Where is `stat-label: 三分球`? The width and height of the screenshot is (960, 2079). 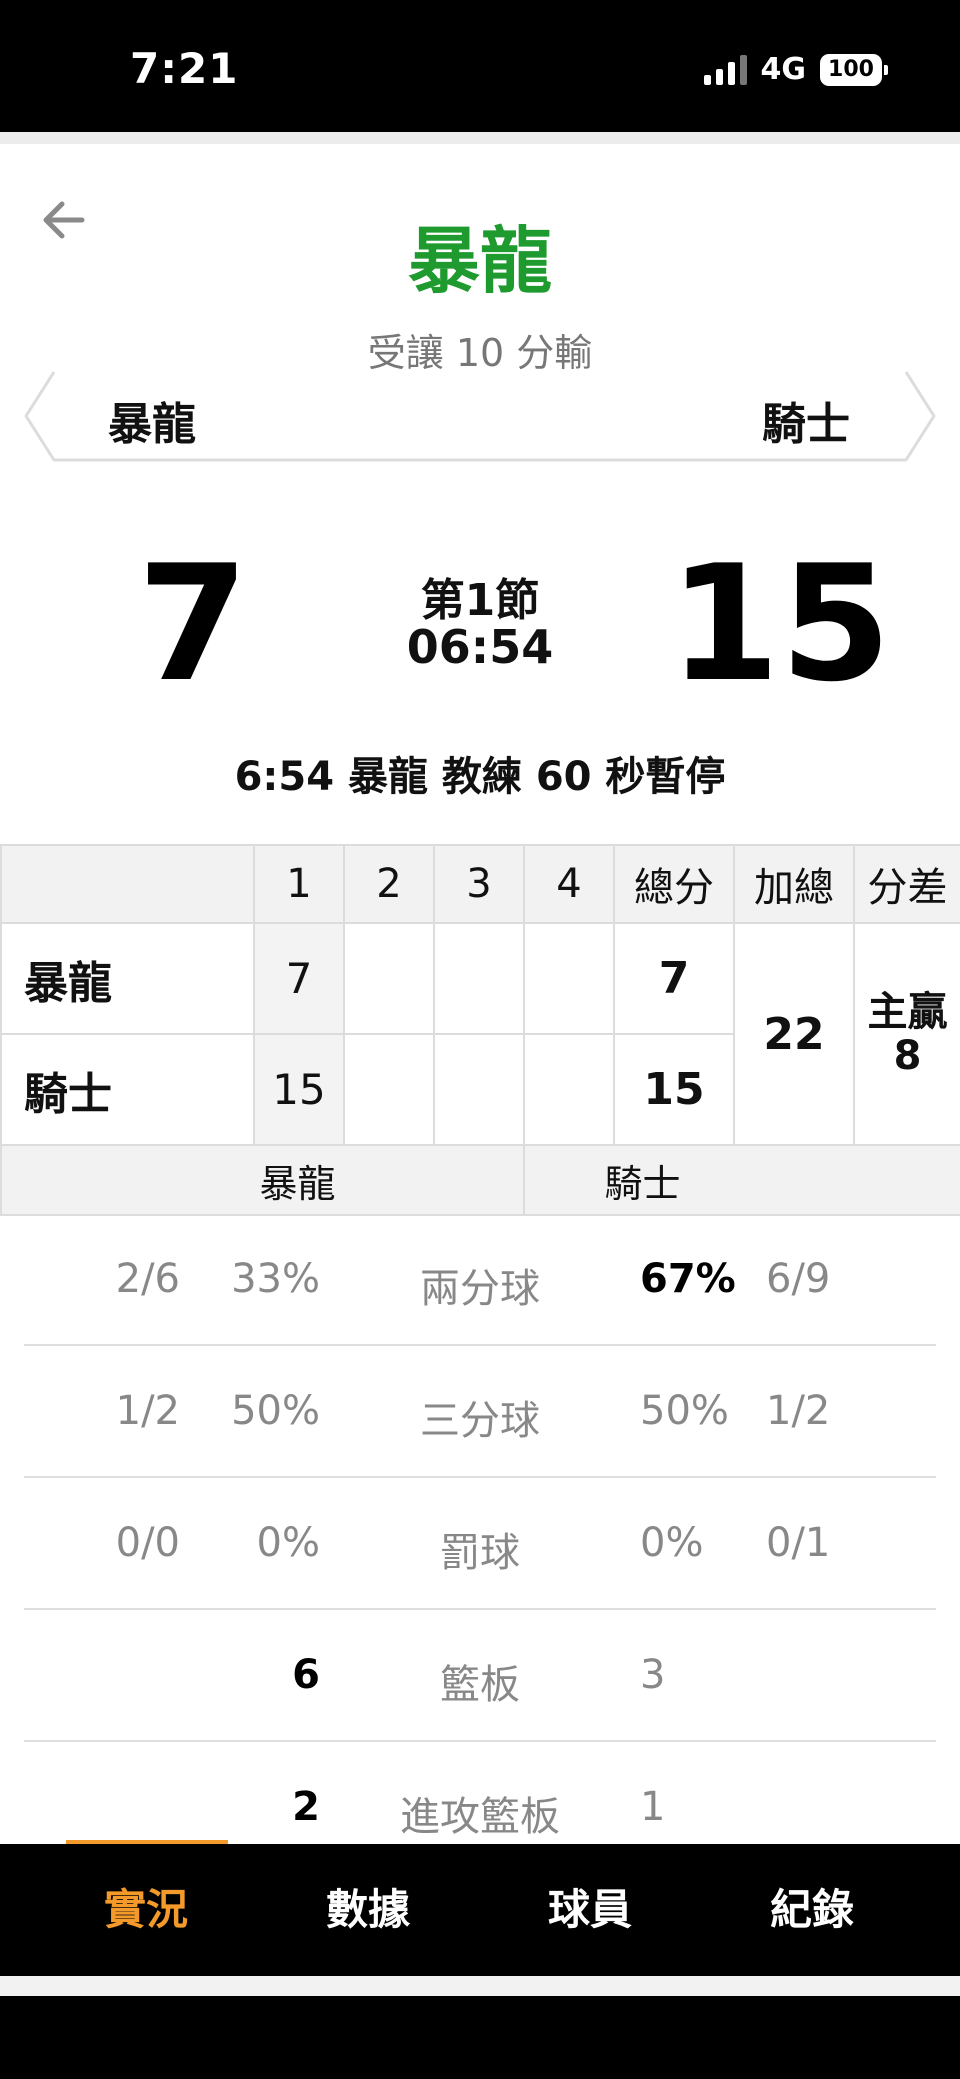
stat-label: 三分球 is located at coordinates (480, 1421).